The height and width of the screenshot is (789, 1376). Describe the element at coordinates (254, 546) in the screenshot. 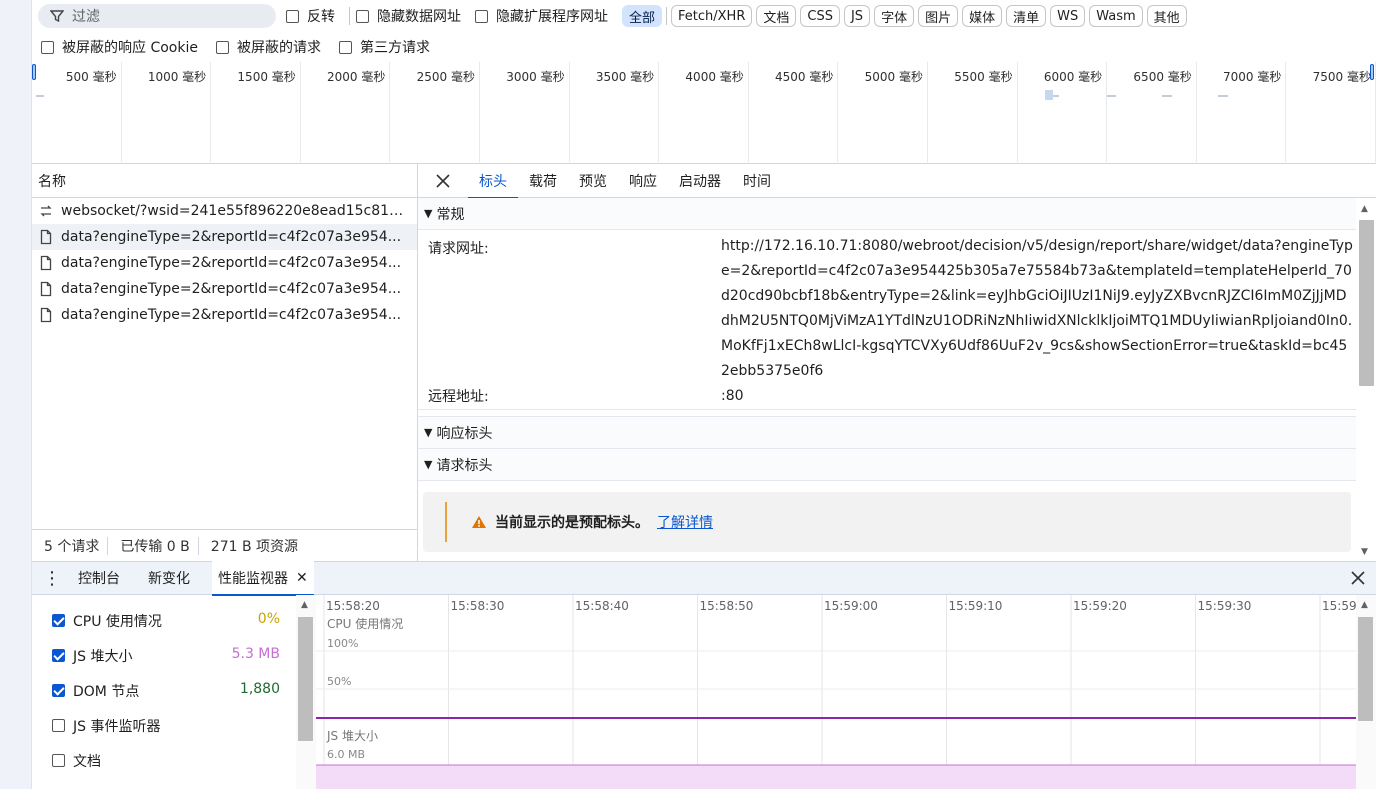

I see `resources-size: 271 B 项资源` at that location.